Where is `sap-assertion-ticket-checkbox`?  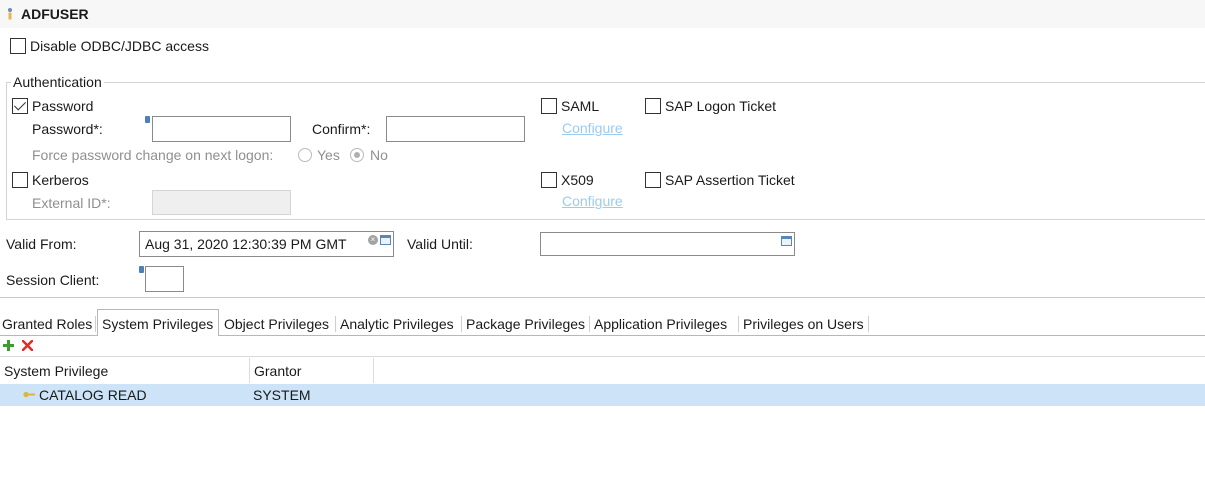 sap-assertion-ticket-checkbox is located at coordinates (653, 180).